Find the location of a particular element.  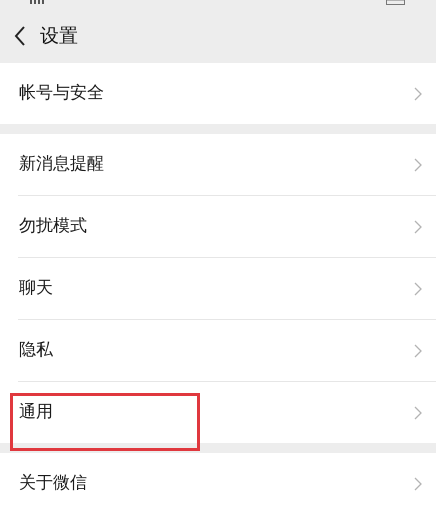

signal-icon is located at coordinates (37, 2).